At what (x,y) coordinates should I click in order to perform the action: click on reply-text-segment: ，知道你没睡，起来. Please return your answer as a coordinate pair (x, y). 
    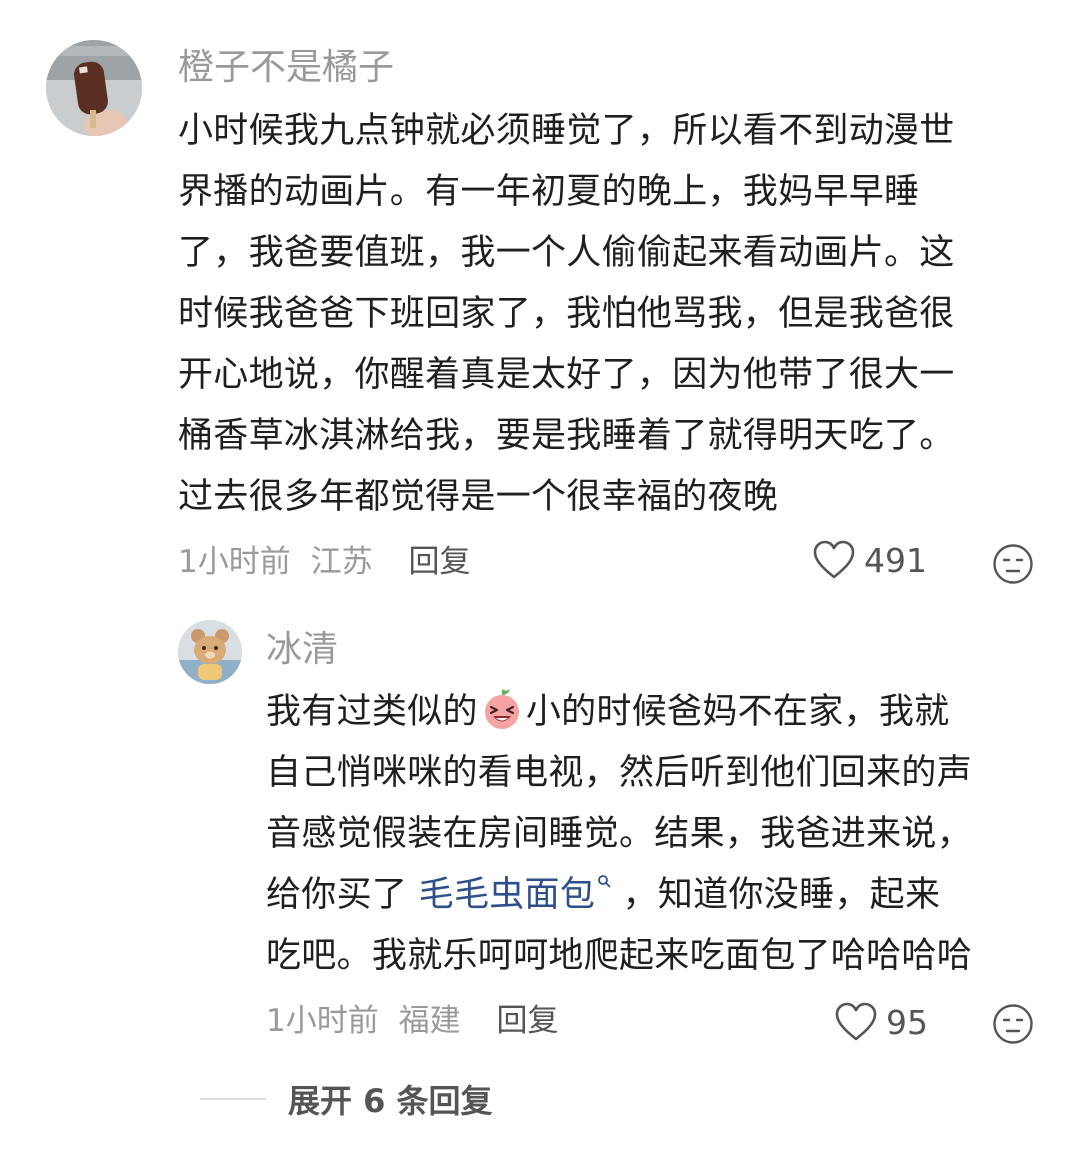
    Looking at the image, I should click on (776, 895).